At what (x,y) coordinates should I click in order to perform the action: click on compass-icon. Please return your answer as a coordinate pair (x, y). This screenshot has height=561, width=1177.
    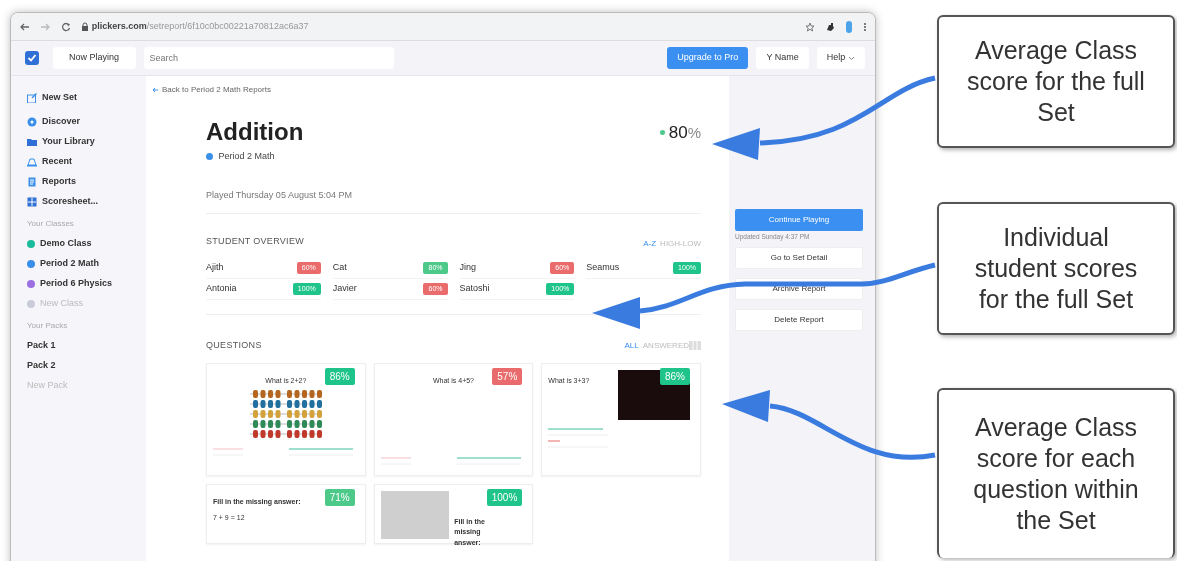
    Looking at the image, I should click on (32, 122).